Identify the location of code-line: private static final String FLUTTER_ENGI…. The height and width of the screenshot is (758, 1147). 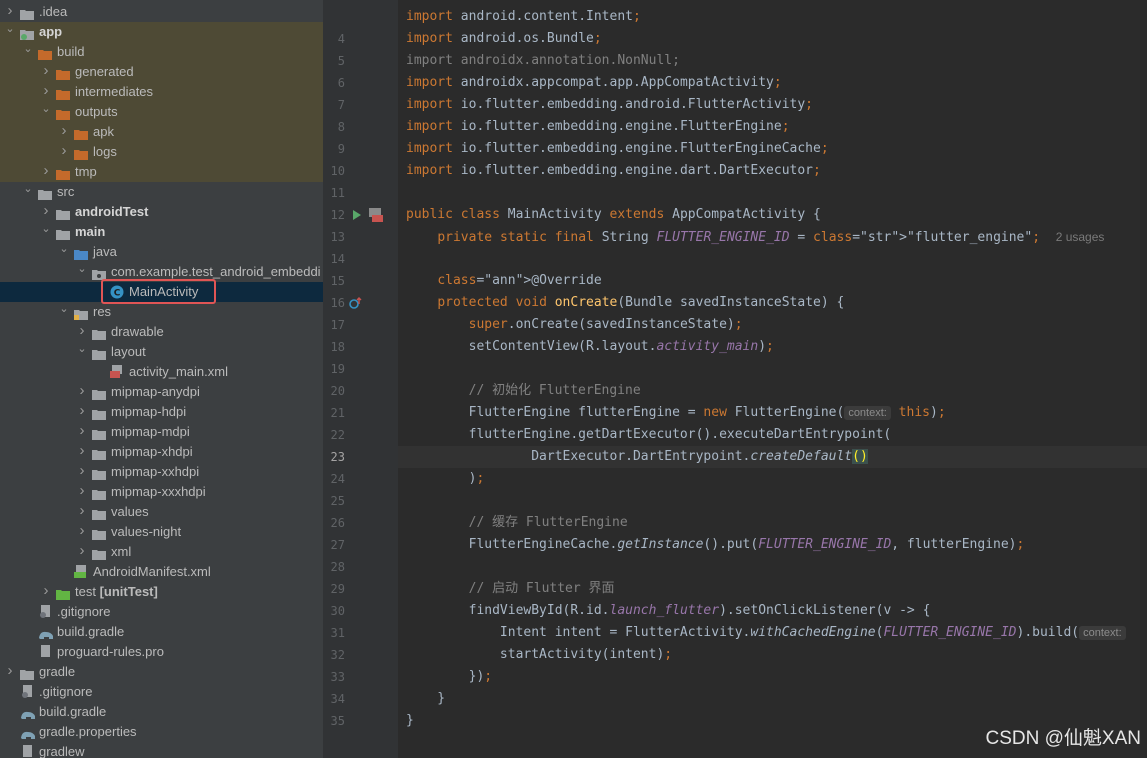
(755, 237).